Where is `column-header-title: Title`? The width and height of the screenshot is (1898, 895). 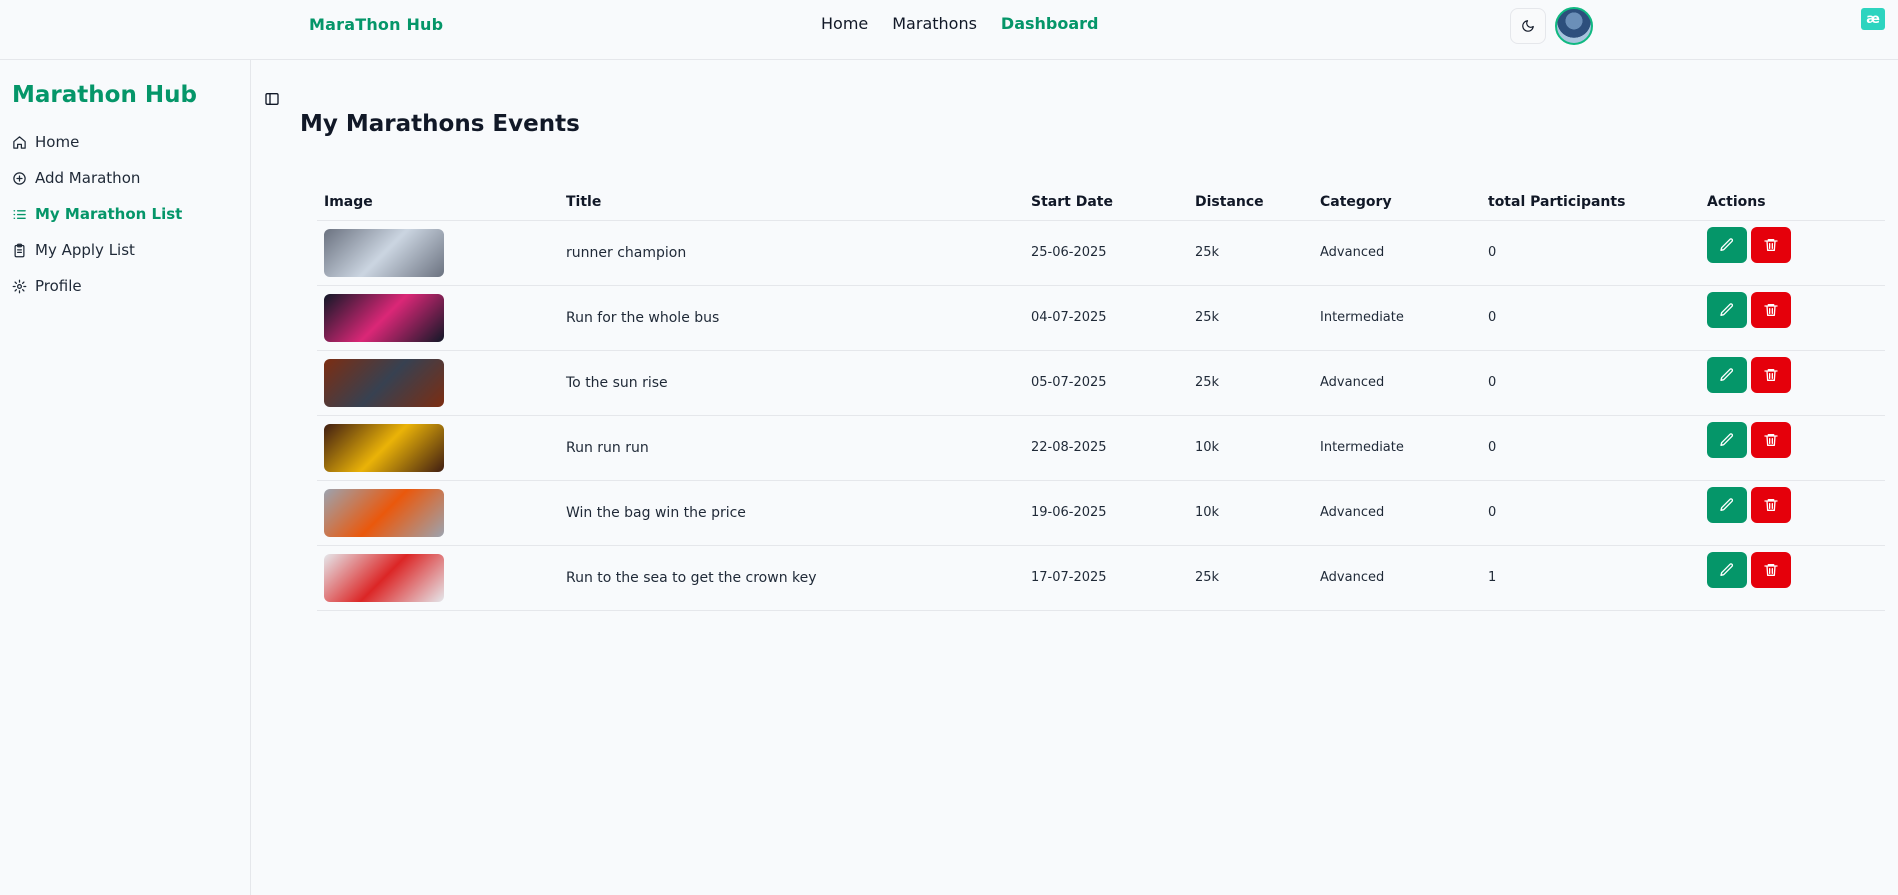 column-header-title: Title is located at coordinates (791, 203).